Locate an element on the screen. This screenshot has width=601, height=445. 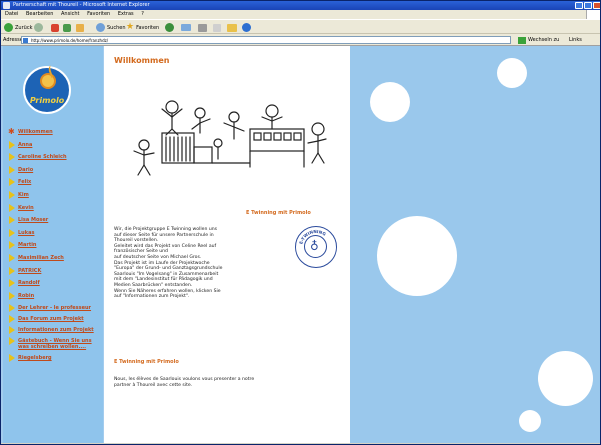
refresh-icon is located at coordinates (67, 27).